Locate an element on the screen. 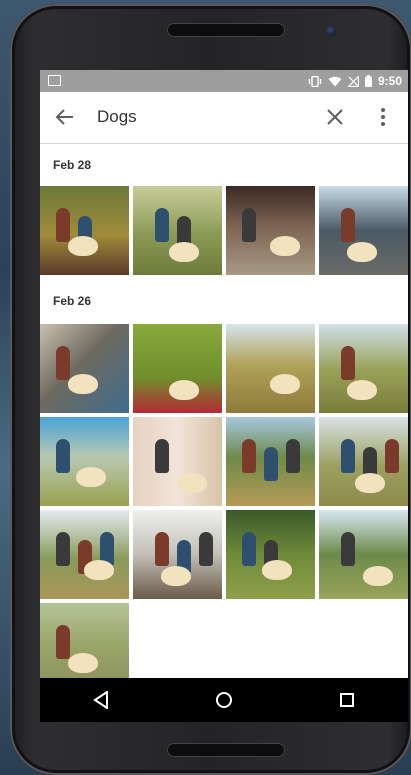 The height and width of the screenshot is (775, 411). nav-back-button is located at coordinates (101, 700).